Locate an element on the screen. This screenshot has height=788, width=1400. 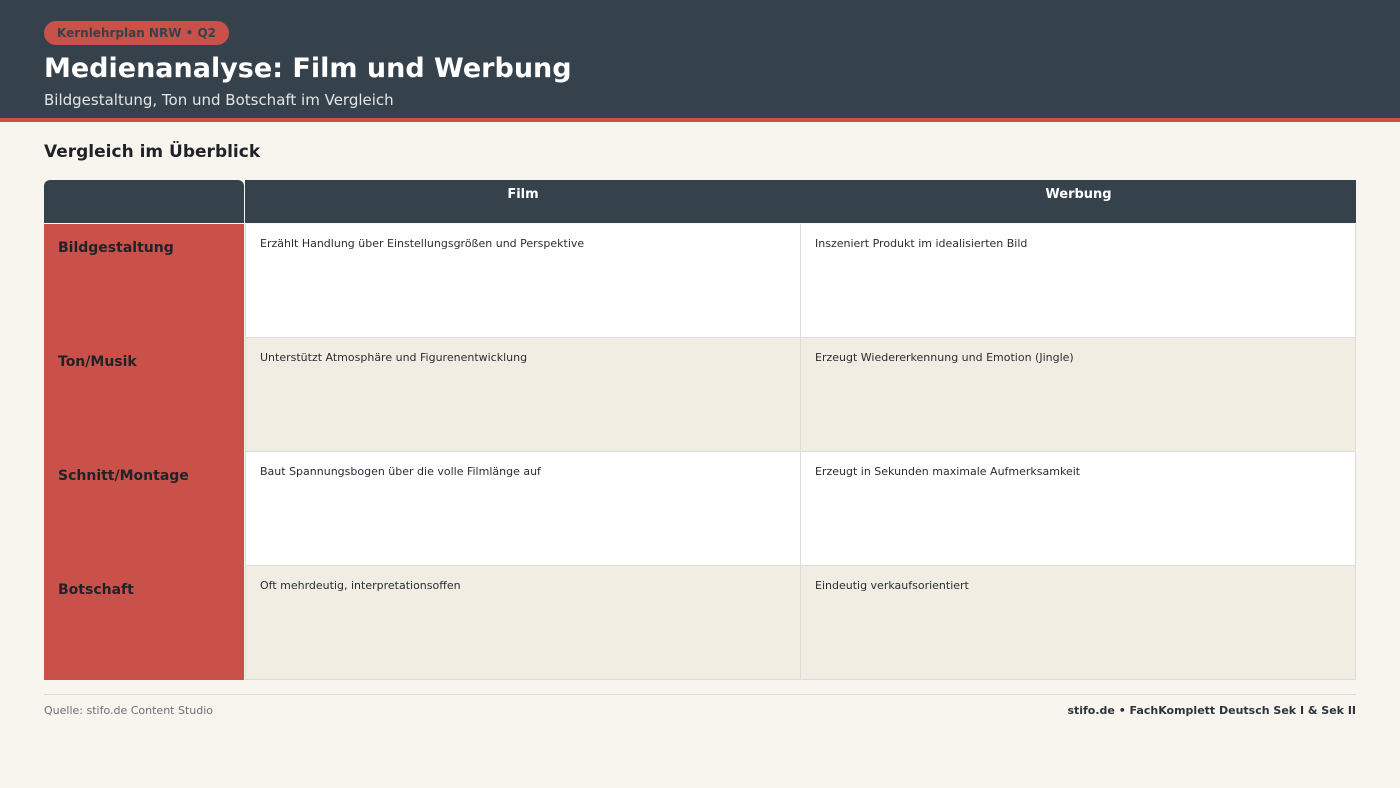
curriculum-badge: Kernlehrplan NRW • Q2 is located at coordinates (137, 33).